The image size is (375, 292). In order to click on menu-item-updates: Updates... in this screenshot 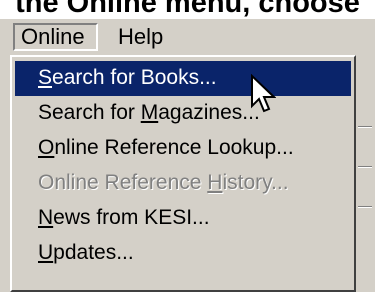, I will do `click(183, 253)`.